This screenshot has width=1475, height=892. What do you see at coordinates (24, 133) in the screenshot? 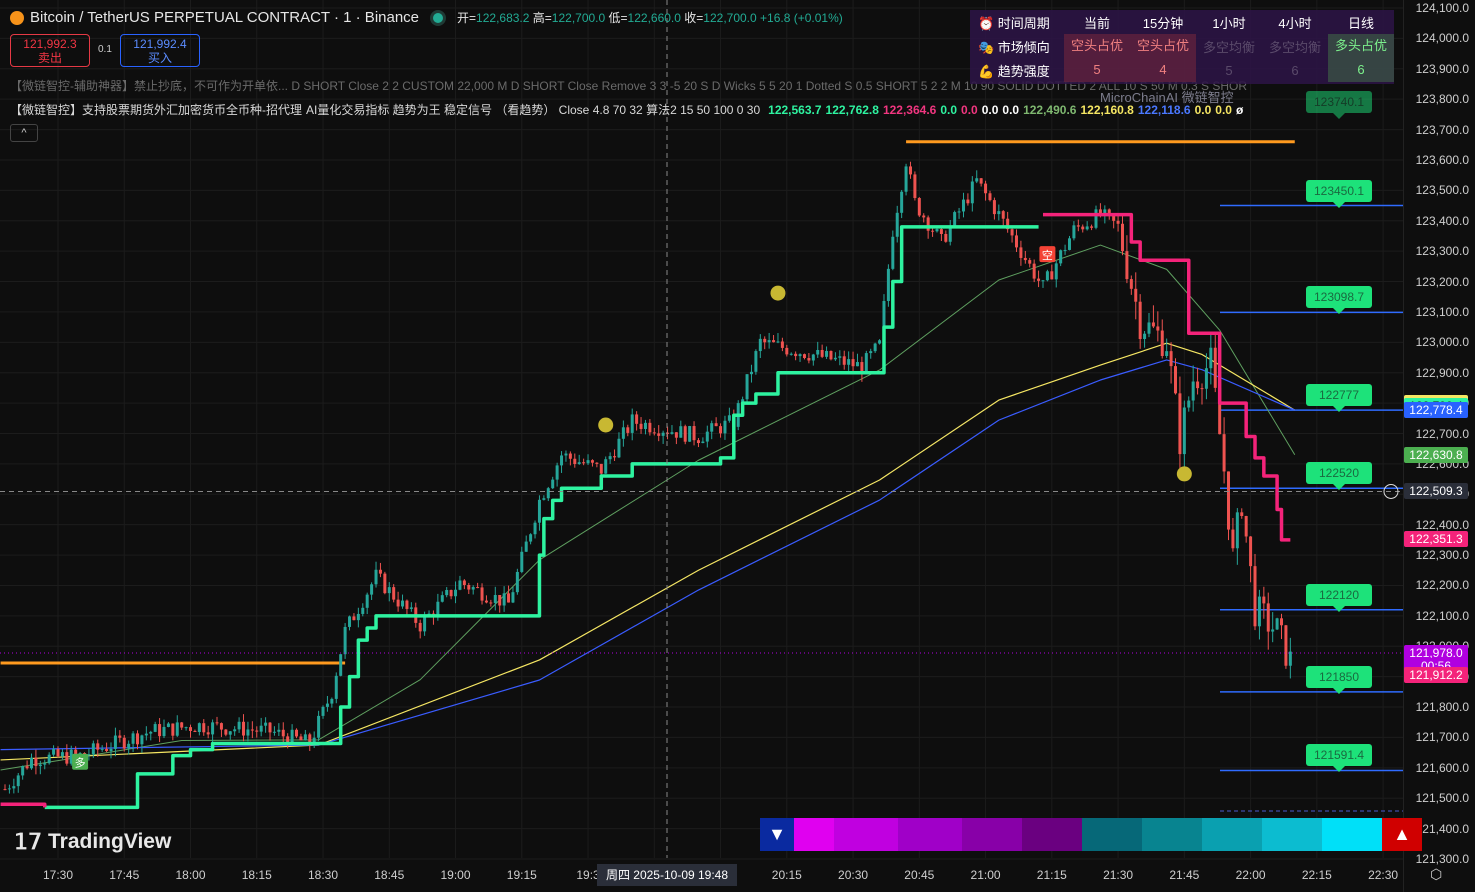
I see `collapse-legend-button: ^` at bounding box center [24, 133].